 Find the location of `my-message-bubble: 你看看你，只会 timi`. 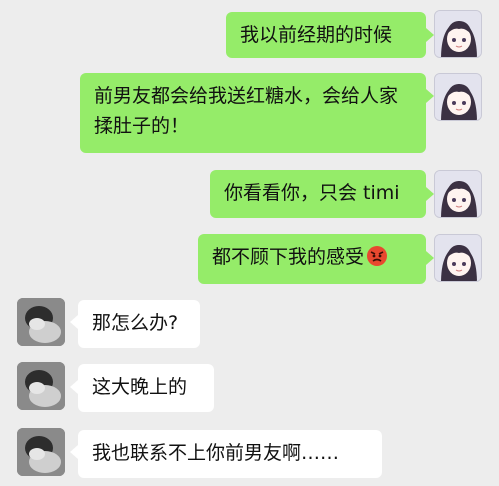

my-message-bubble: 你看看你，只会 timi is located at coordinates (318, 194).